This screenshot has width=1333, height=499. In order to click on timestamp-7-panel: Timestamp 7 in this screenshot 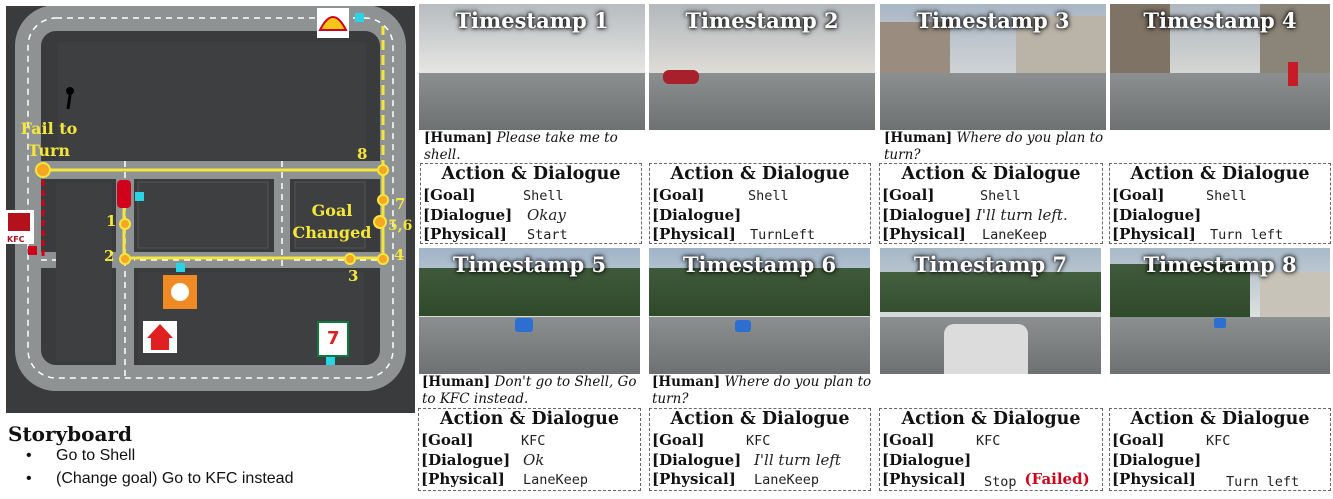, I will do `click(990, 311)`.